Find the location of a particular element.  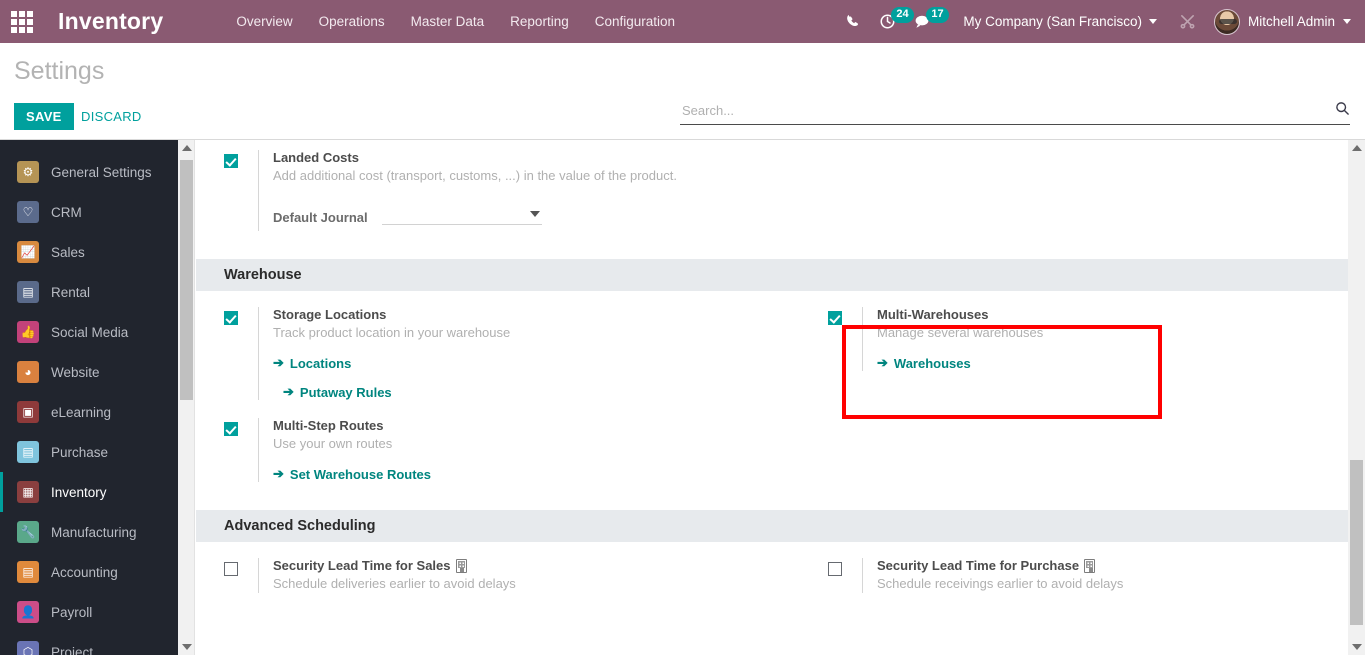

user-menu: Mitchell Admin is located at coordinates (1286, 21).